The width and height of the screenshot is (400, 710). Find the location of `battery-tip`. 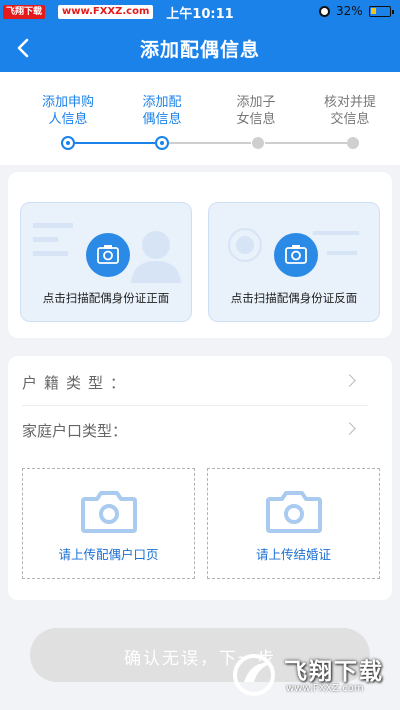

battery-tip is located at coordinates (393, 12).